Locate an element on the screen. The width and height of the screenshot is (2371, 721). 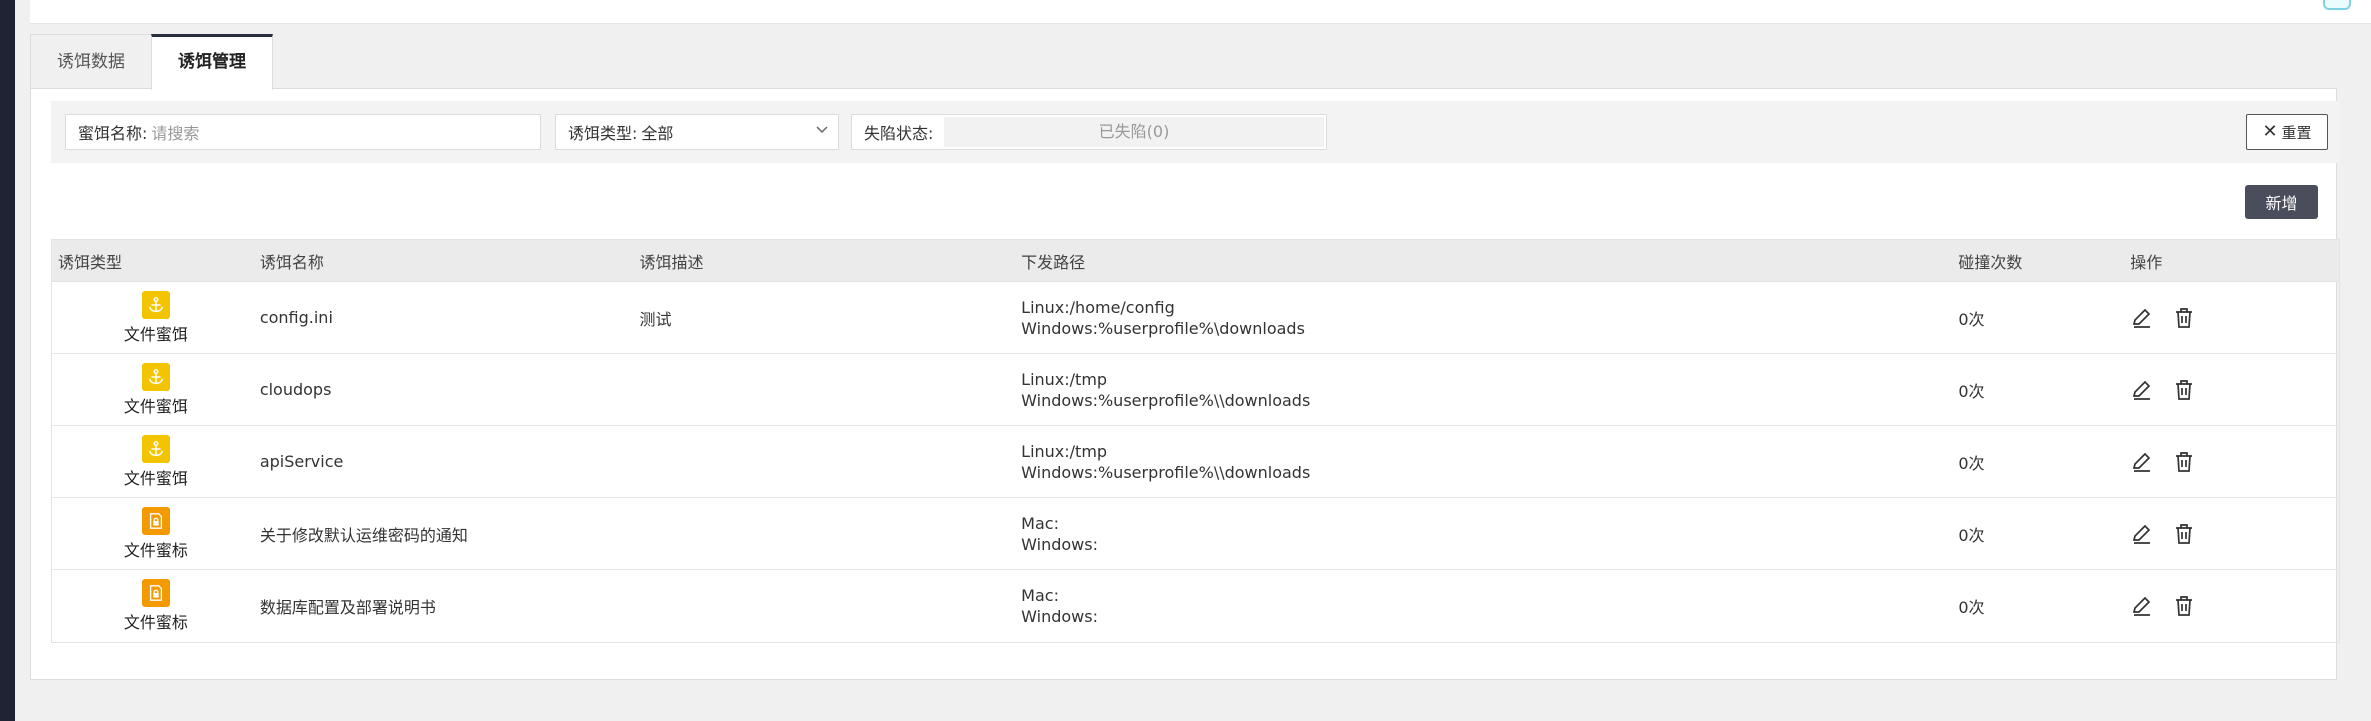
bait-type-select: 诱饵类型: 全部 is located at coordinates (697, 132).